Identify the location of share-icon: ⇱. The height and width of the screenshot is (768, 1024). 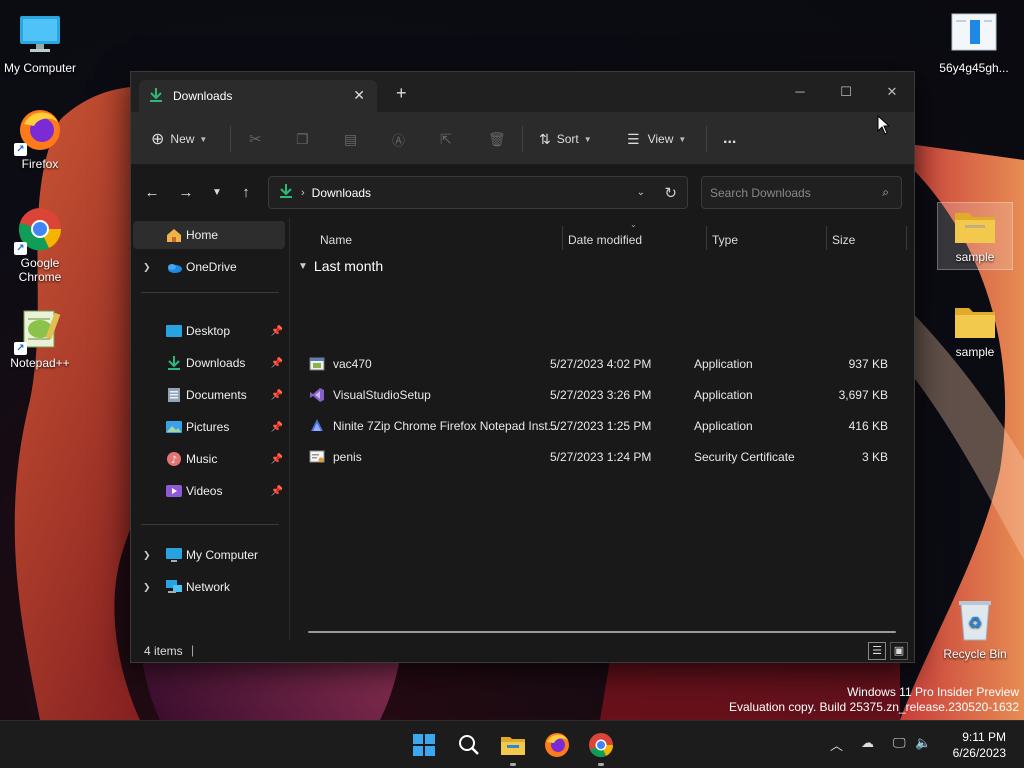
(446, 138).